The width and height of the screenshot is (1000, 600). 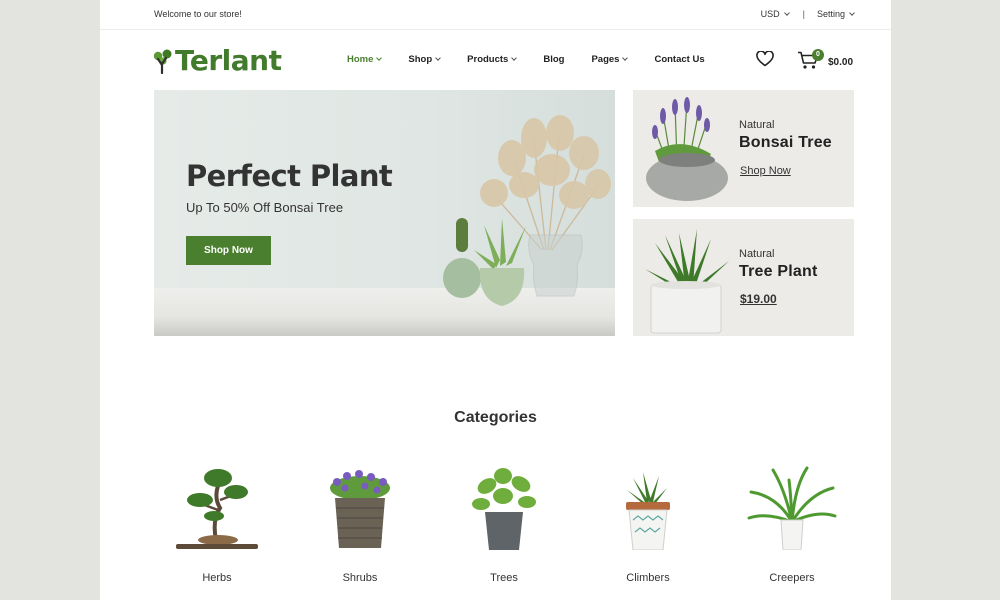 I want to click on top-bar: Welcome to our store! USD | Setting, so click(x=495, y=15).